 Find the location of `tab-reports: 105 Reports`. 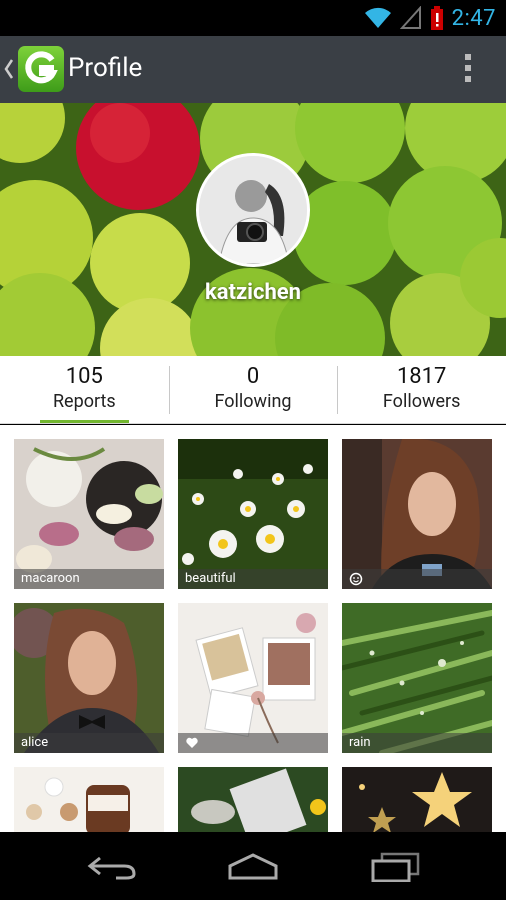

tab-reports: 105 Reports is located at coordinates (84, 389).